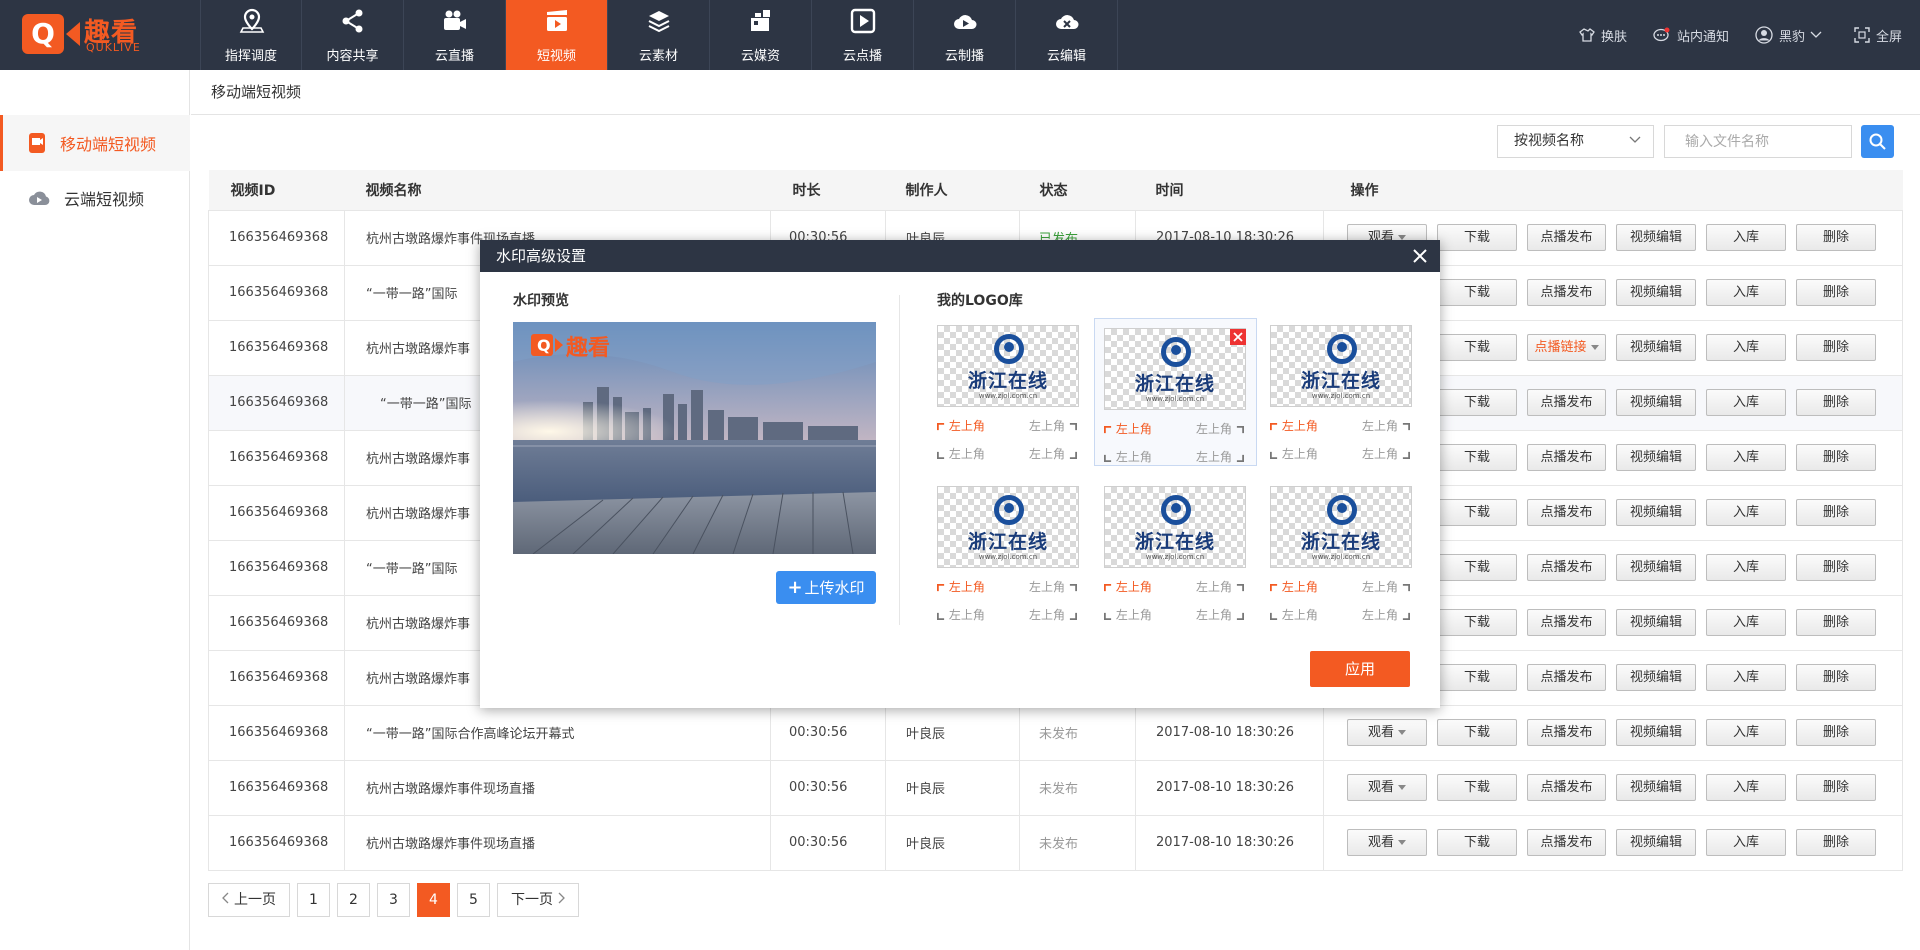 This screenshot has width=1920, height=950. What do you see at coordinates (353, 900) in the screenshot?
I see `page-2-button: 2` at bounding box center [353, 900].